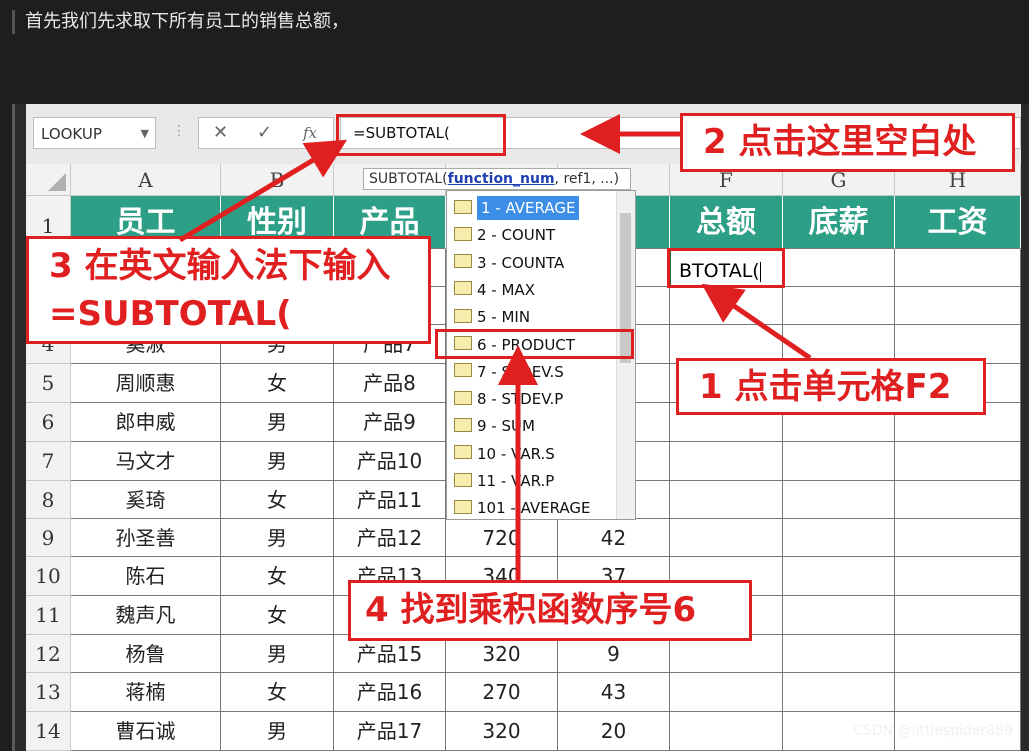 Image resolution: width=1029 pixels, height=751 pixels. What do you see at coordinates (263, 191) in the screenshot?
I see `arrow-step3` at bounding box center [263, 191].